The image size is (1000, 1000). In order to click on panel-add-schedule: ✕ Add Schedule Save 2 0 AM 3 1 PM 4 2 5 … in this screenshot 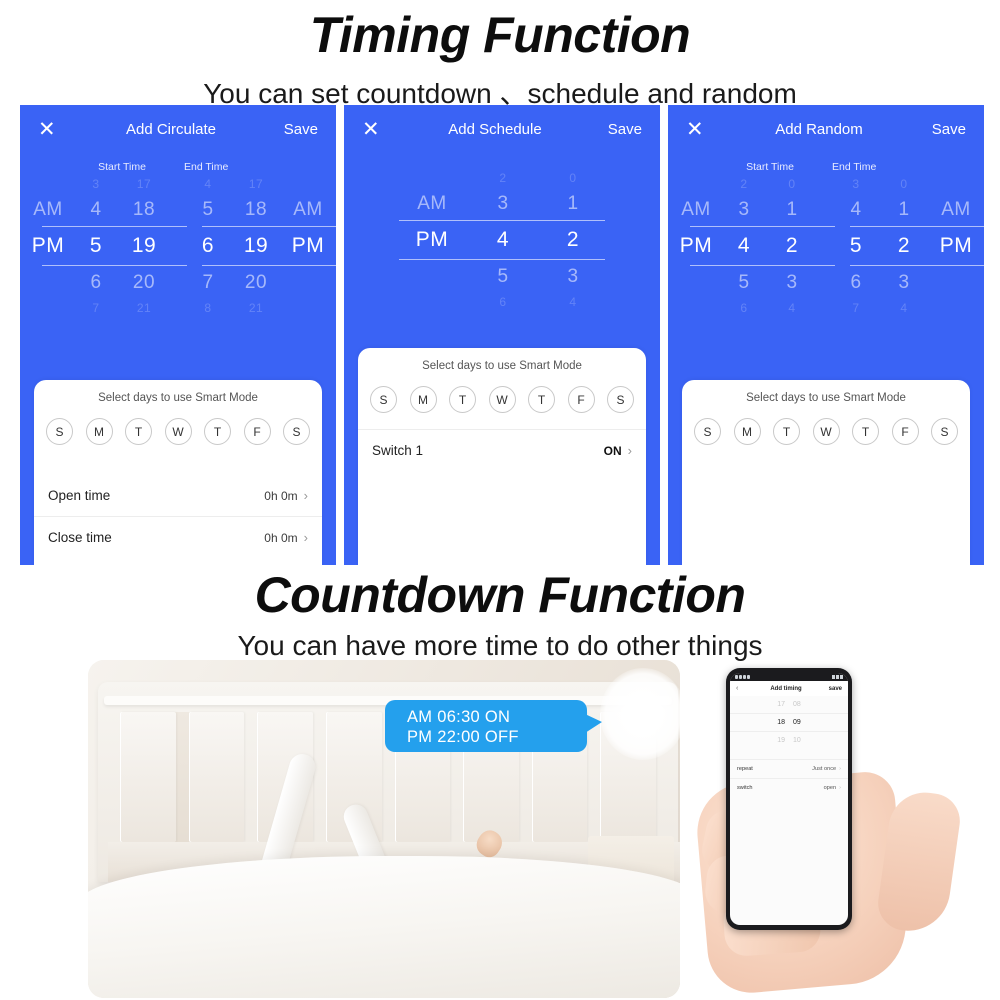, I will do `click(502, 335)`.